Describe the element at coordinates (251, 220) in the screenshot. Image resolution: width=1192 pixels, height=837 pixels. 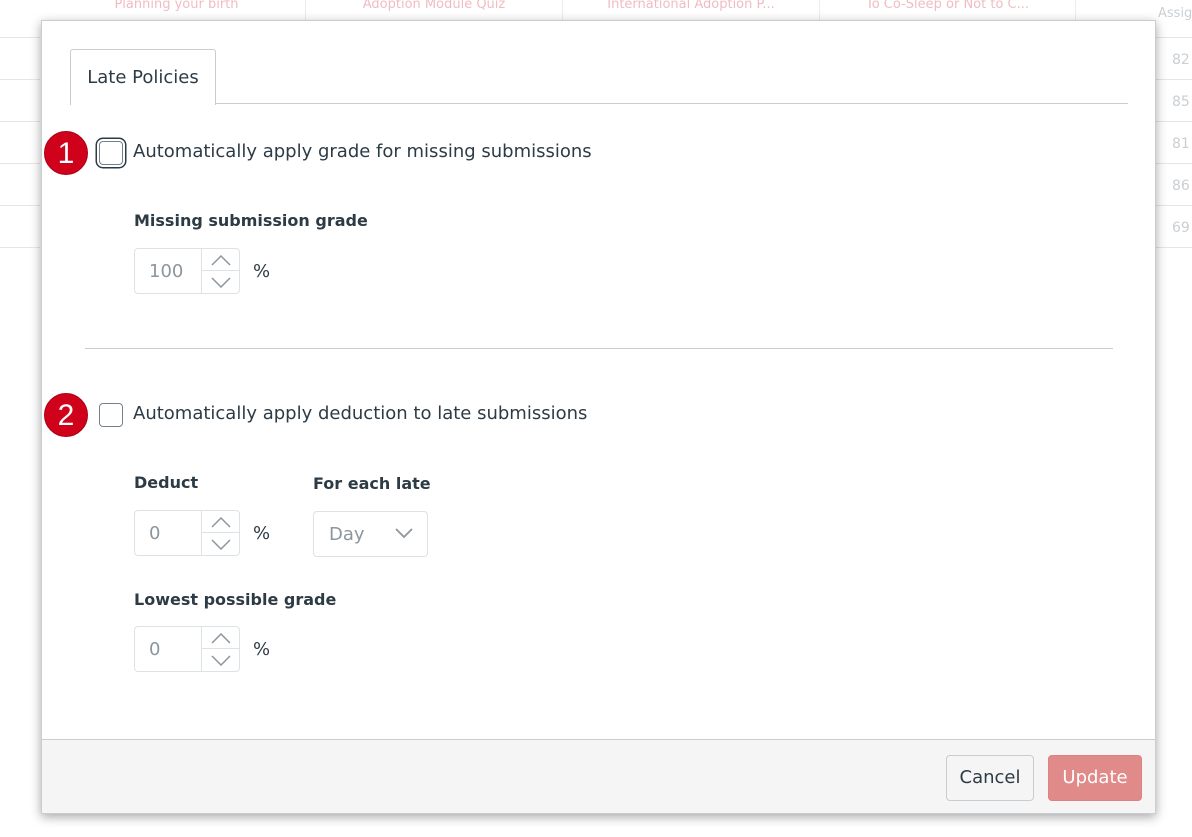
I see `missing-grade-label: Missing submission grade` at that location.